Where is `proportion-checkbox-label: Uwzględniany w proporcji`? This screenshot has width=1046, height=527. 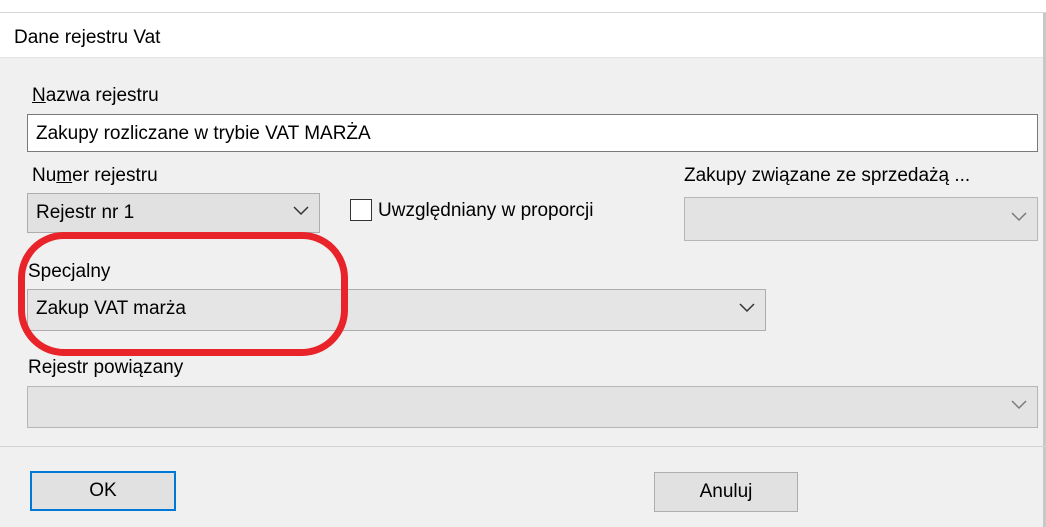 proportion-checkbox-label: Uwzględniany w proporcji is located at coordinates (486, 210).